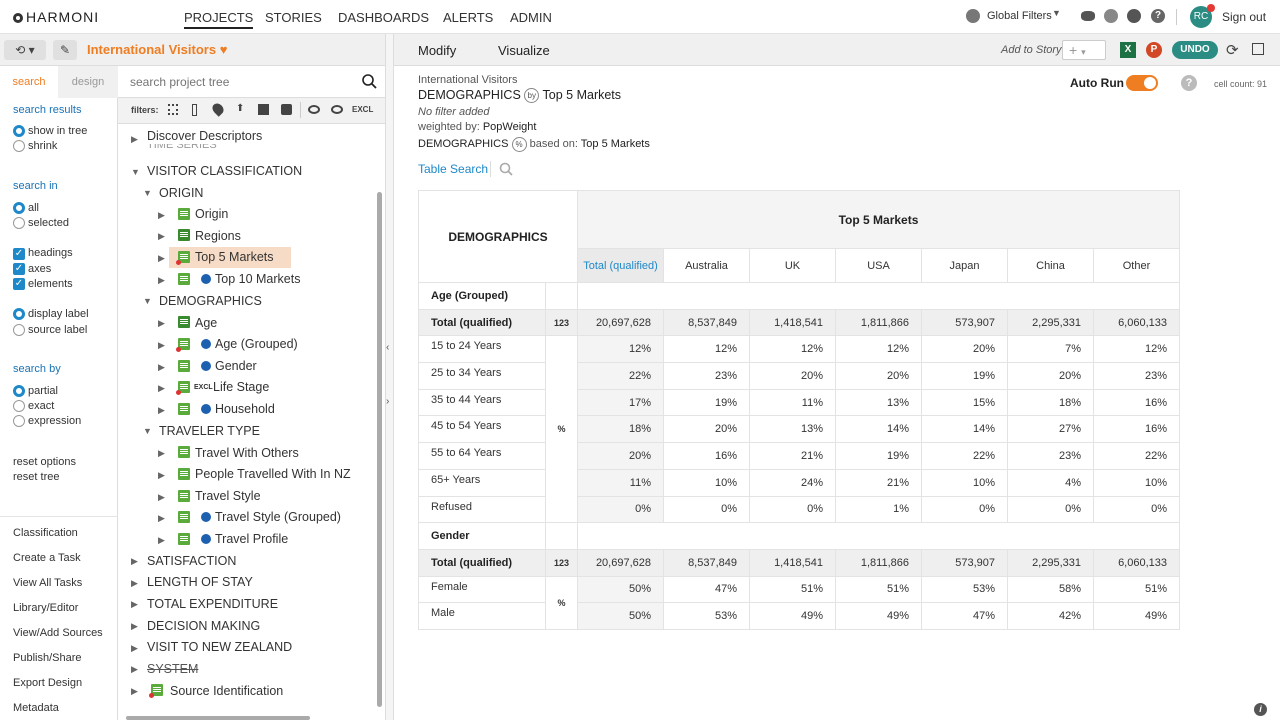  Describe the element at coordinates (45, 533) in the screenshot. I see `link-classification: Classification` at that location.